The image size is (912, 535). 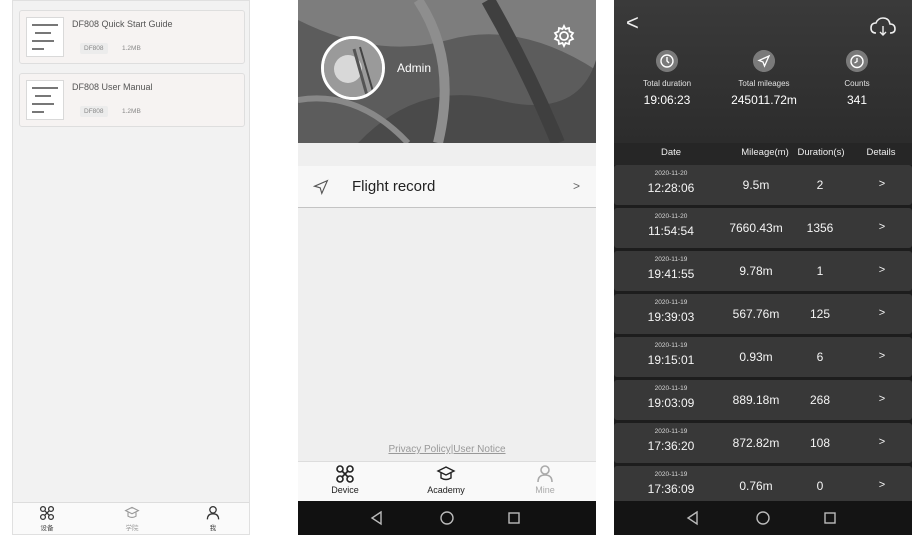 What do you see at coordinates (671, 231) in the screenshot?
I see `row-time: 11:54:54` at bounding box center [671, 231].